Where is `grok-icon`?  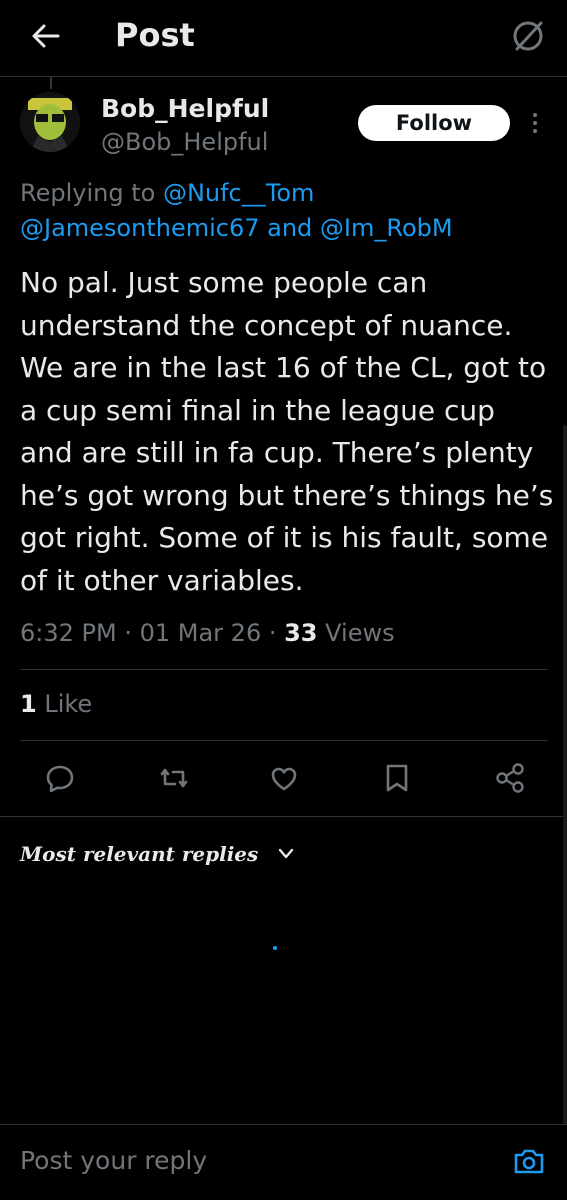 grok-icon is located at coordinates (528, 36).